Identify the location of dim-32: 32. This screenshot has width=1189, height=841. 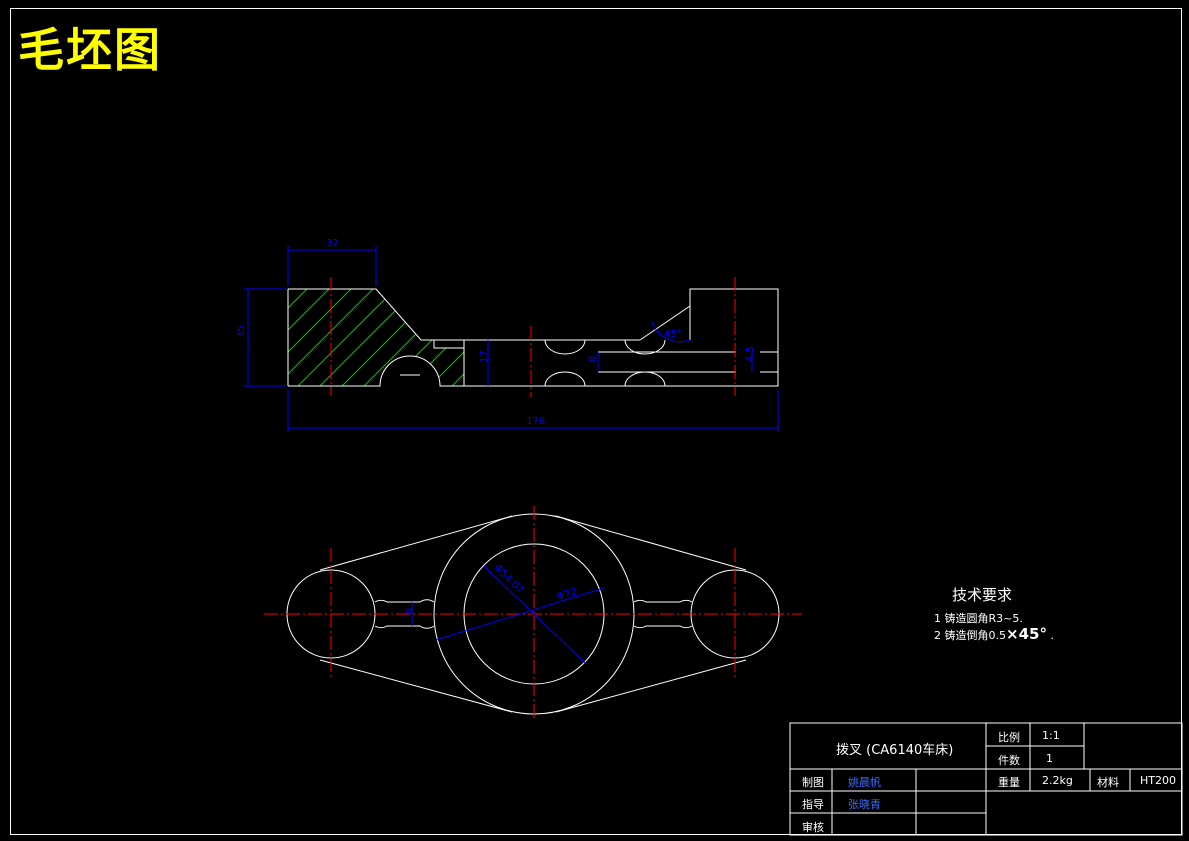
(332, 243).